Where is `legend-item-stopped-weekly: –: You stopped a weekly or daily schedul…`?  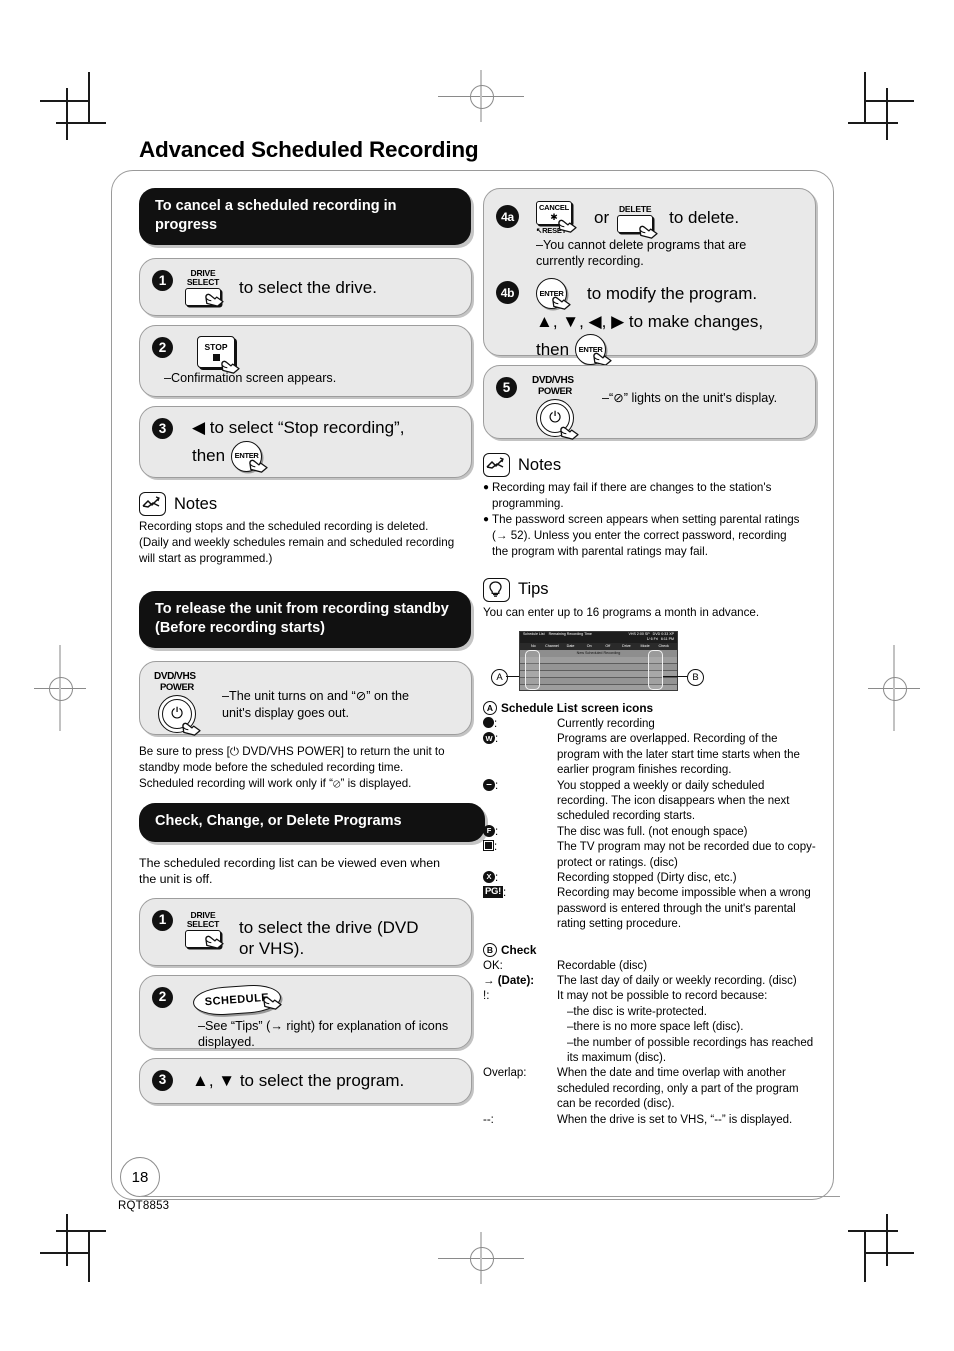
legend-item-stopped-weekly: –: You stopped a weekly or daily schedul… is located at coordinates (649, 801).